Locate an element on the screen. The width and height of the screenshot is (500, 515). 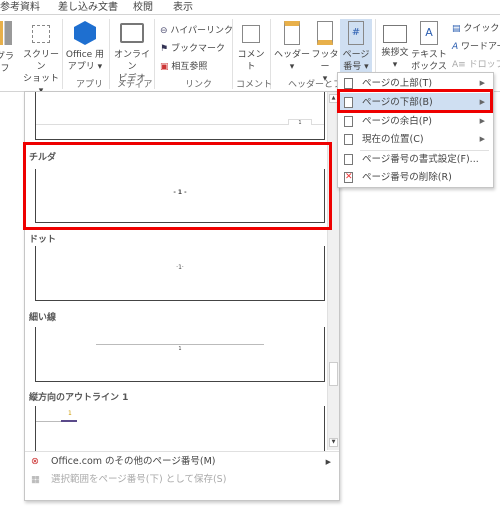
gallery-item-plain: 1 is located at coordinates (180, 116).